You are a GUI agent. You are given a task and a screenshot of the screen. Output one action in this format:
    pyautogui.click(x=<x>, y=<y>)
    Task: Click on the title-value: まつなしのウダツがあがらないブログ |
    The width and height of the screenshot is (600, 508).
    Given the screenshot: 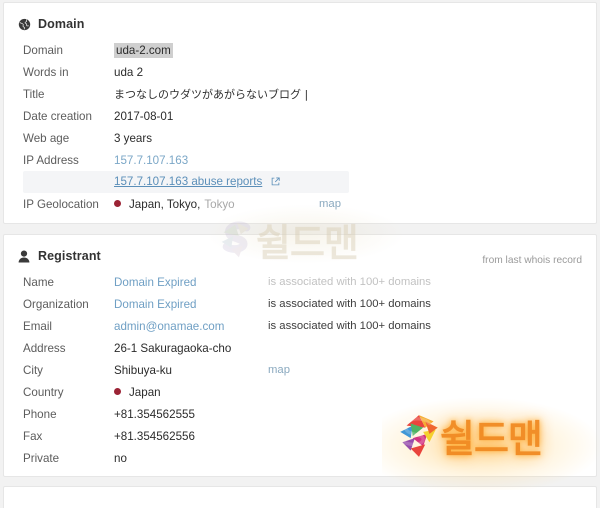 What is the action you would take?
    pyautogui.click(x=211, y=94)
    